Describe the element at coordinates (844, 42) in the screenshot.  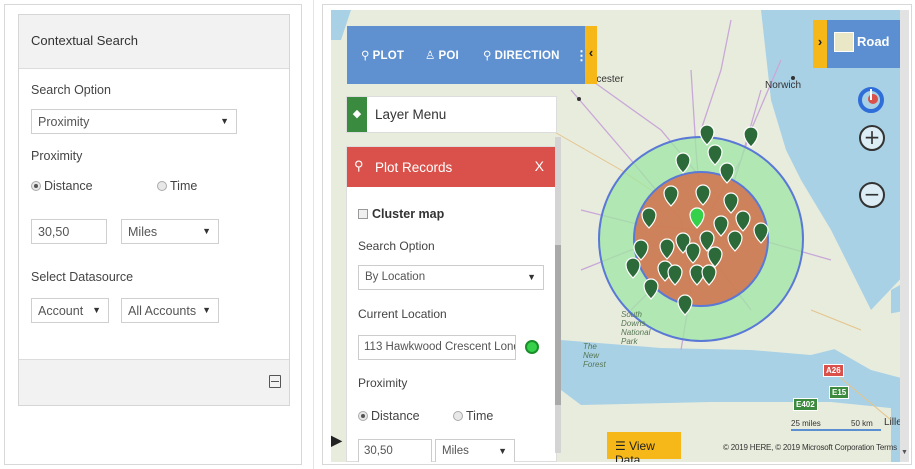
I see `road-map-thumbnail-icon` at that location.